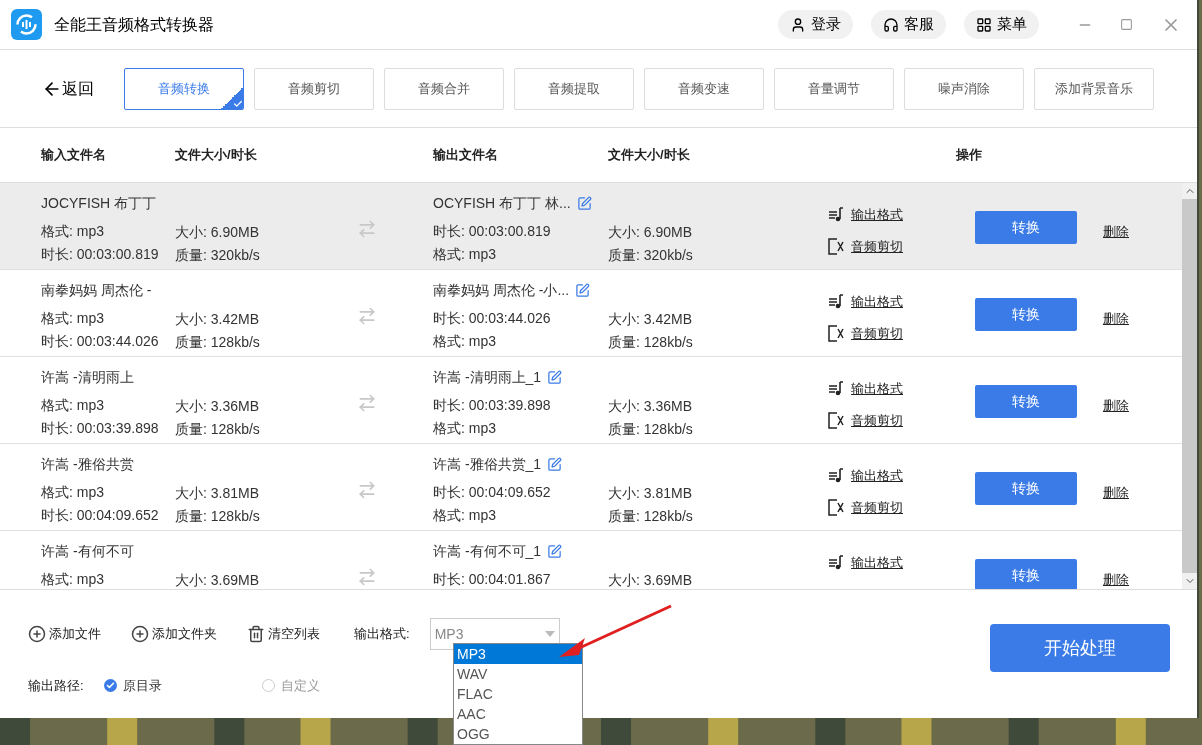 The image size is (1202, 745). I want to click on headset-icon, so click(891, 24).